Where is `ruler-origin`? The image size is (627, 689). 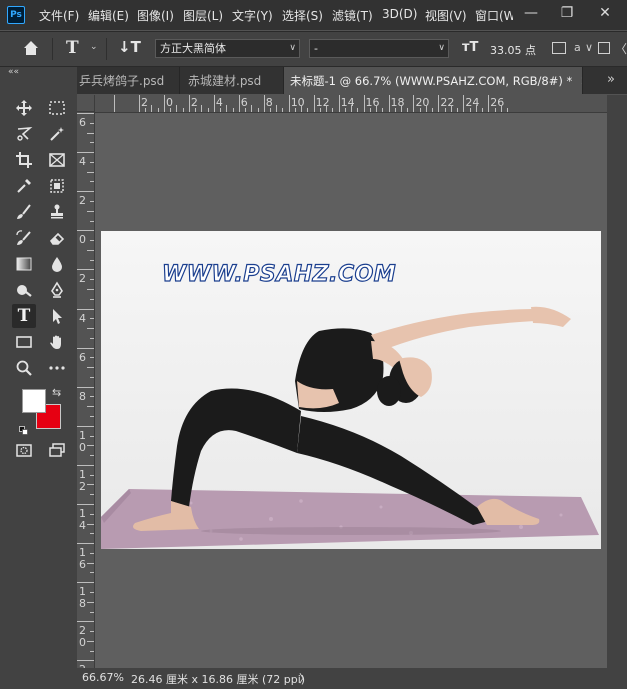 ruler-origin is located at coordinates (86, 103).